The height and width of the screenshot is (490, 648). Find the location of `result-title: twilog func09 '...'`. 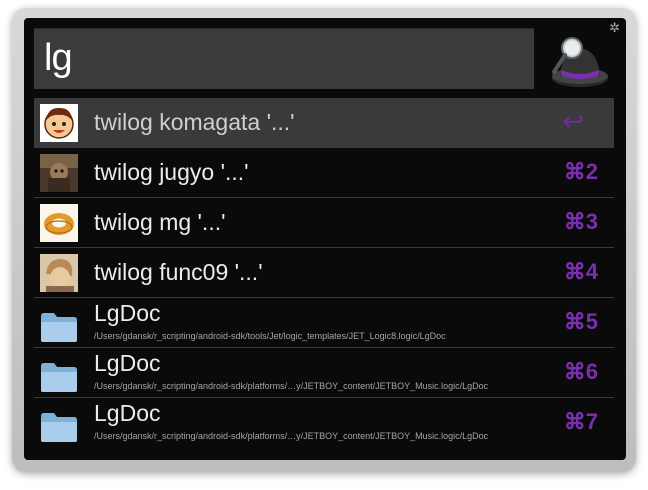

result-title: twilog func09 '...' is located at coordinates (178, 272).